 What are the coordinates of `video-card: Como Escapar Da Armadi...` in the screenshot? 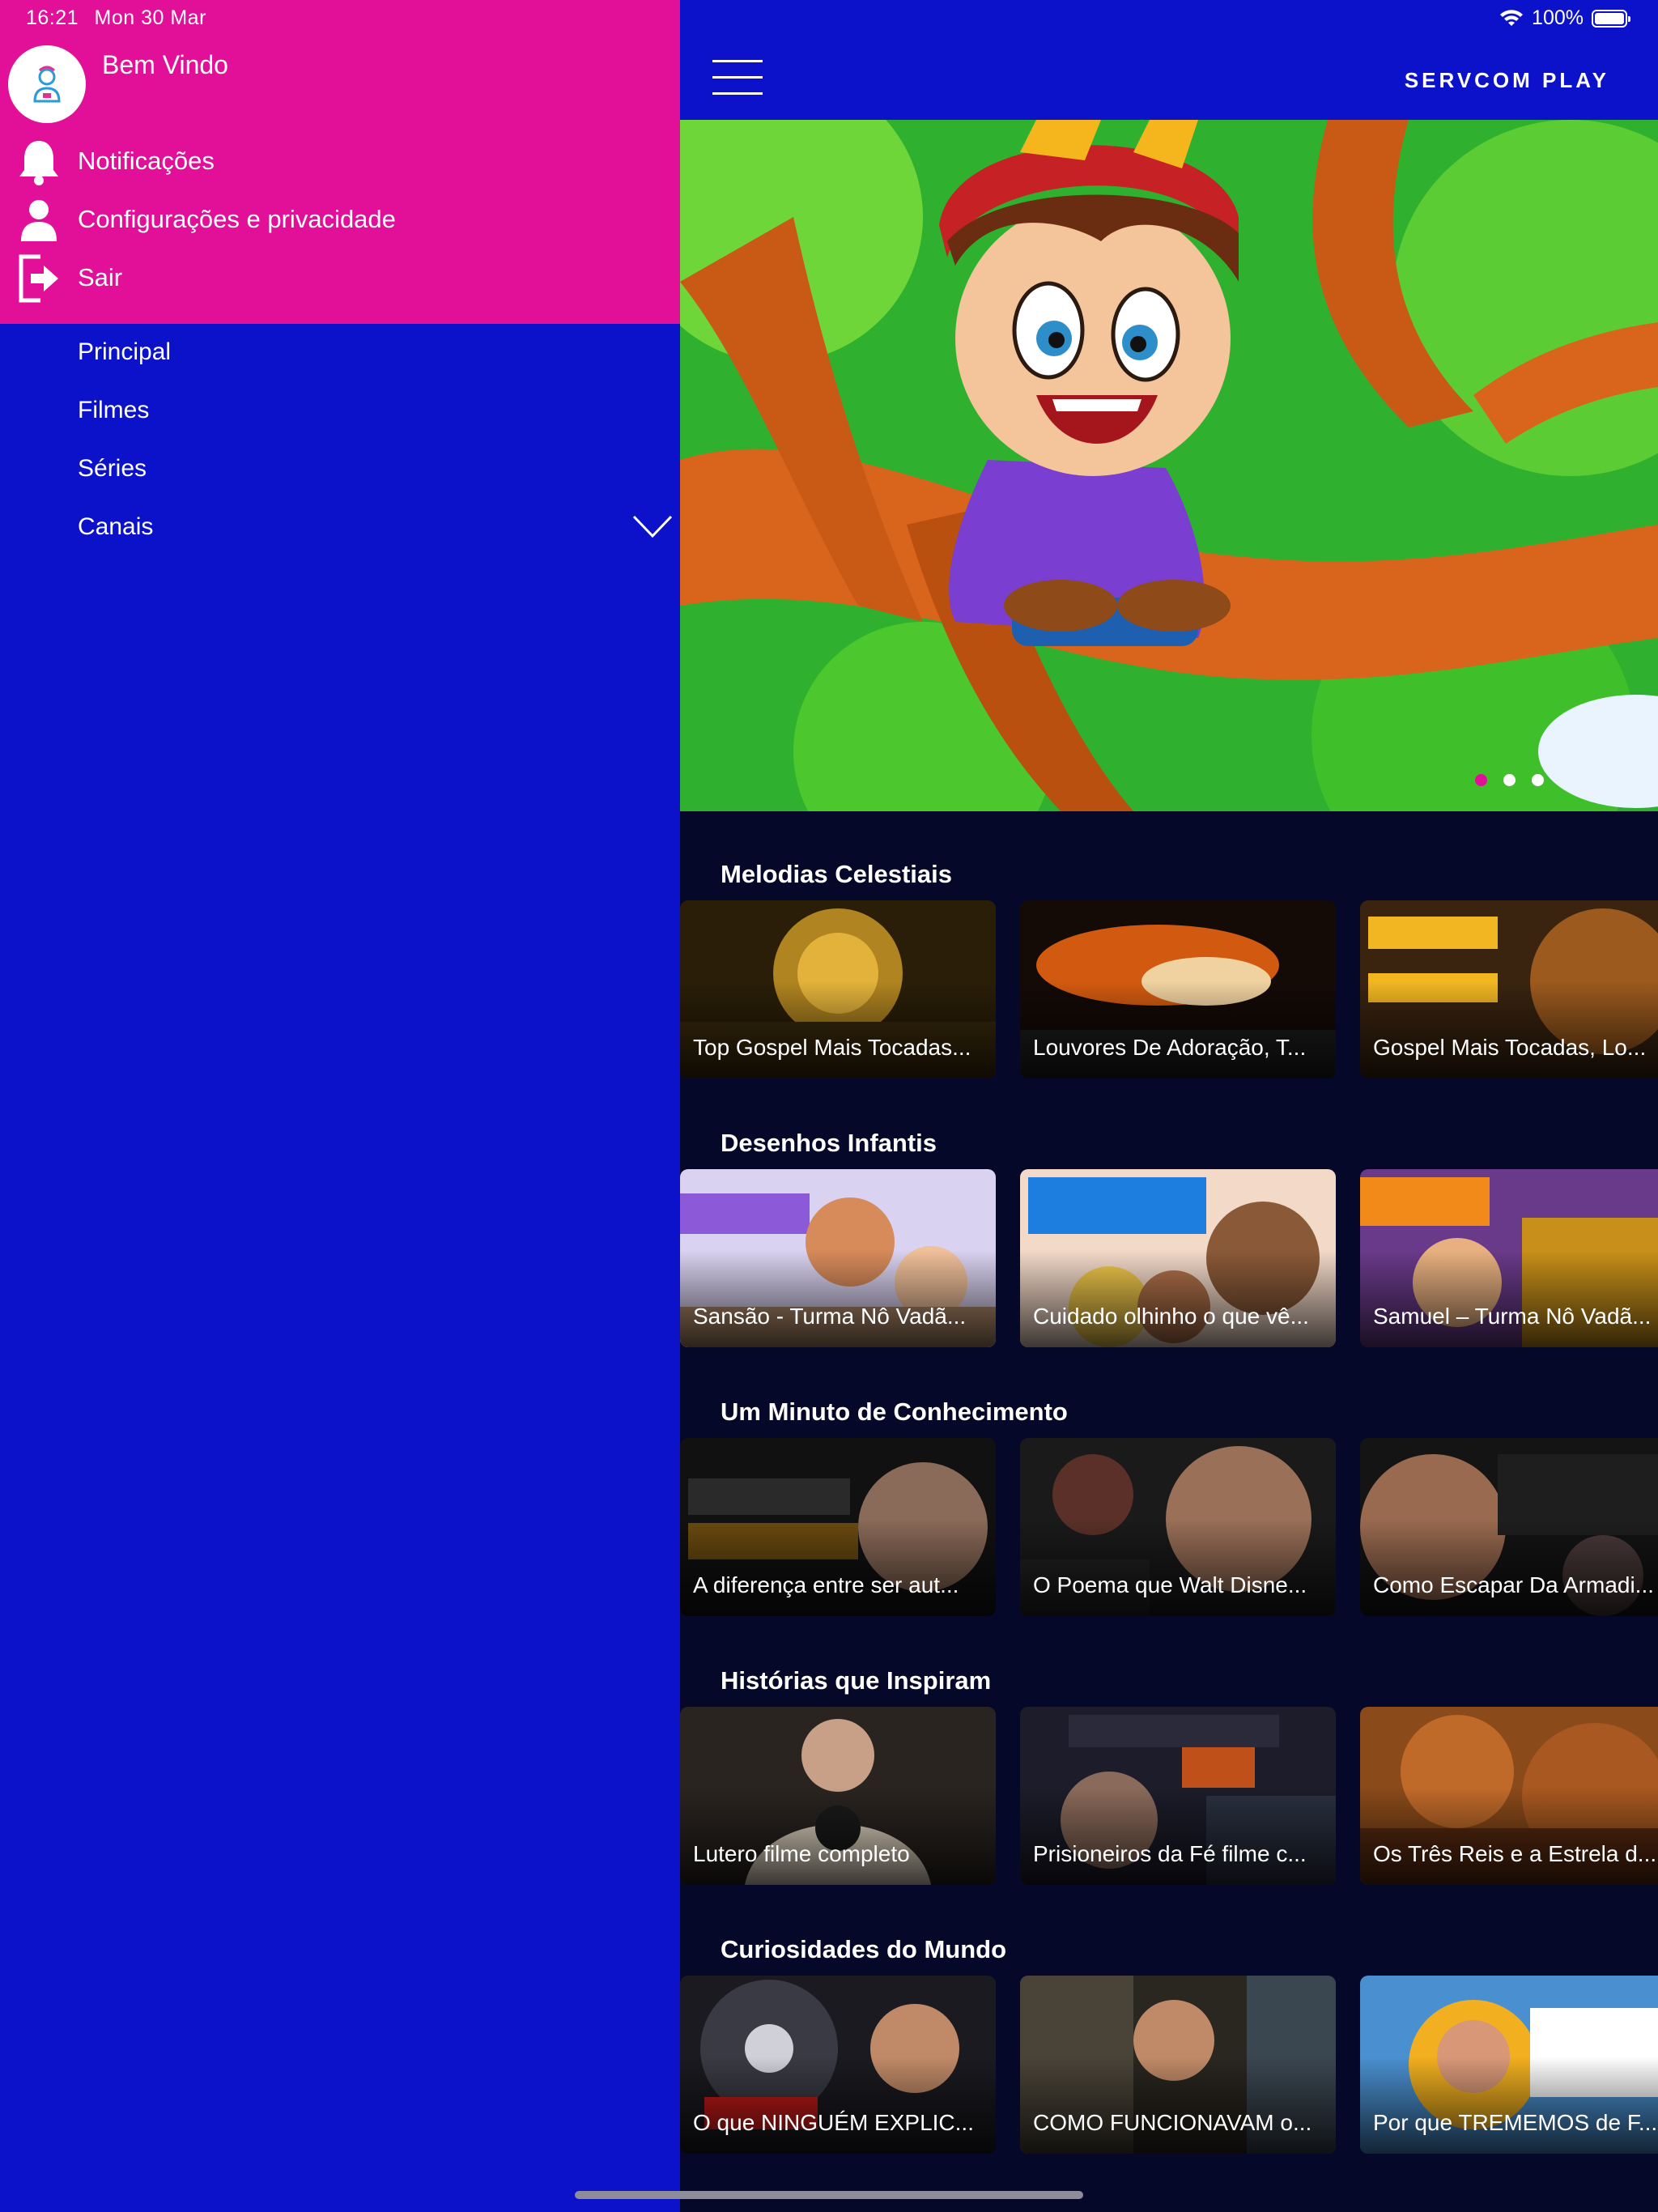 It's located at (1509, 1527).